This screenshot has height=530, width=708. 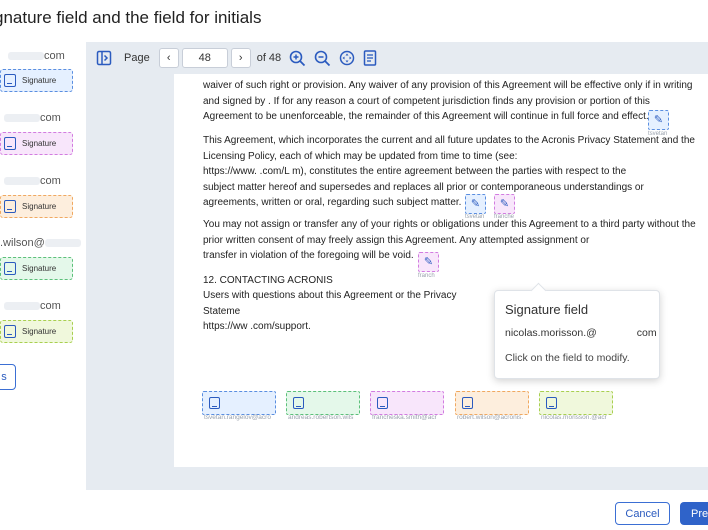 I want to click on dialog-footer, so click(x=354, y=510).